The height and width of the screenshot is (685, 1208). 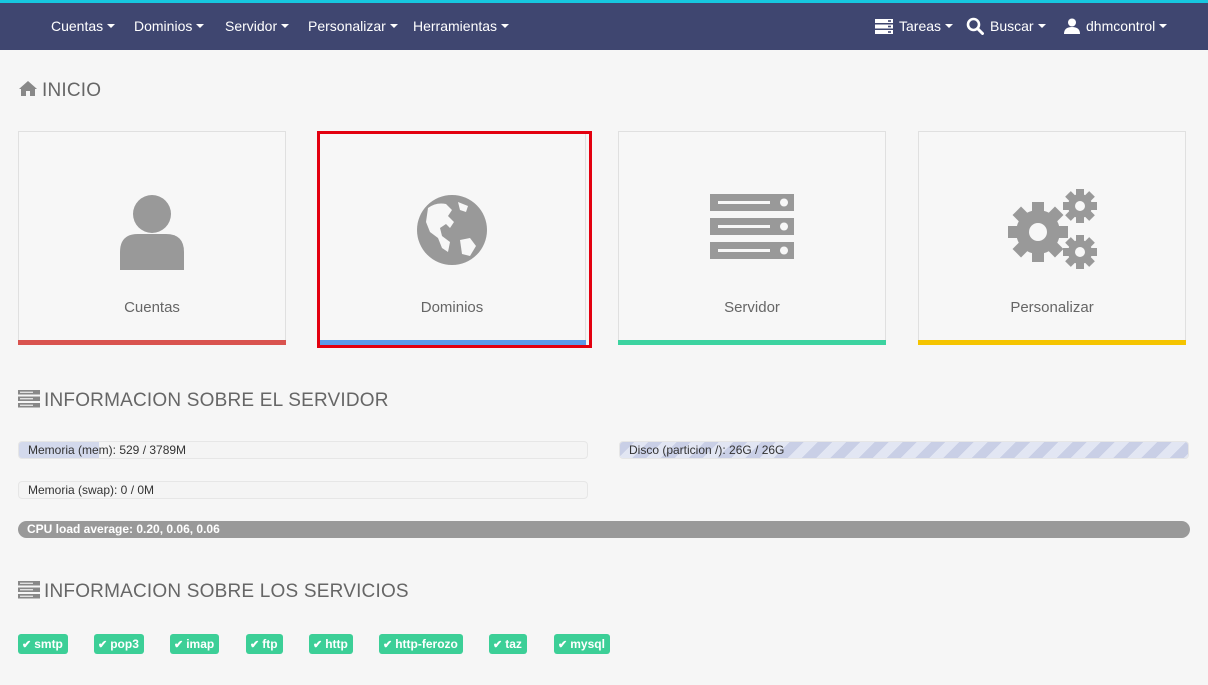 I want to click on swap-usage-bar: Memoria (swap): 0 / 0M, so click(x=303, y=490).